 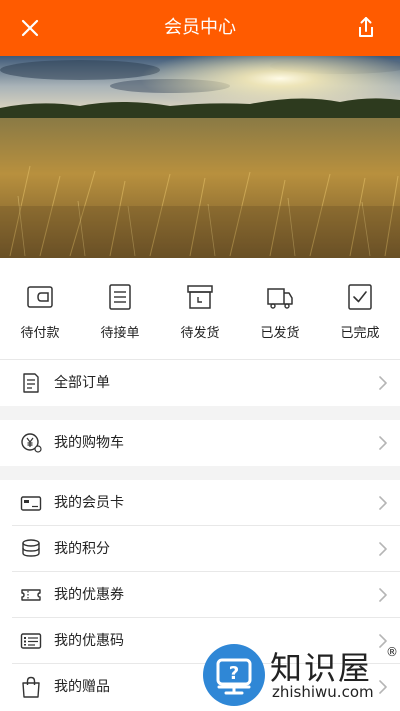 What do you see at coordinates (200, 333) in the screenshot?
I see `order-status-label: 待发货` at bounding box center [200, 333].